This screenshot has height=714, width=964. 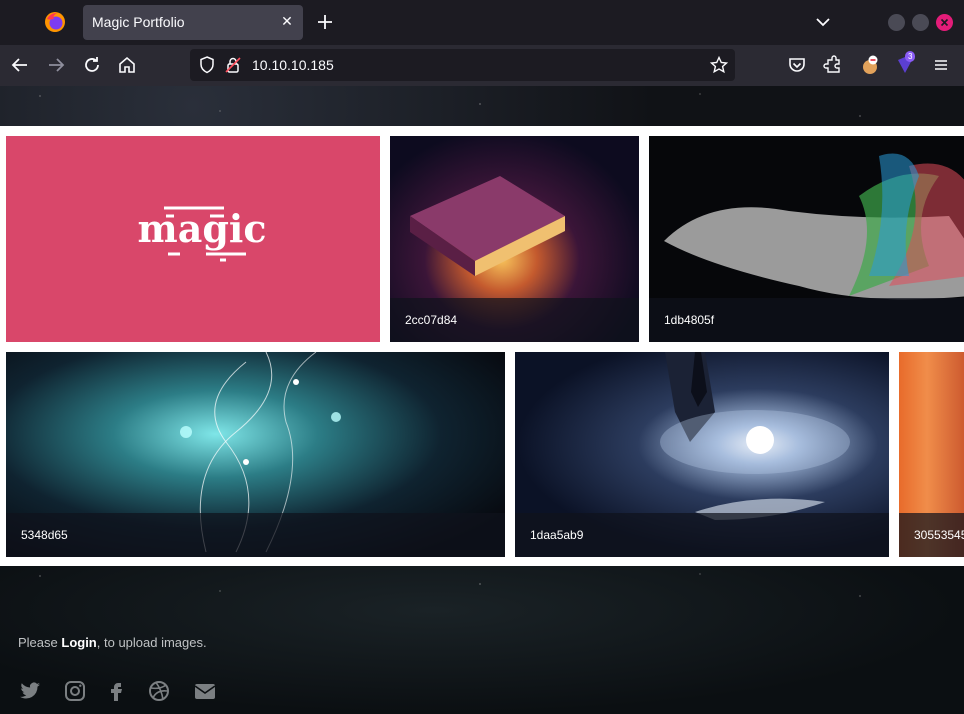 I want to click on tile-caption: 5348d65, so click(x=44, y=535).